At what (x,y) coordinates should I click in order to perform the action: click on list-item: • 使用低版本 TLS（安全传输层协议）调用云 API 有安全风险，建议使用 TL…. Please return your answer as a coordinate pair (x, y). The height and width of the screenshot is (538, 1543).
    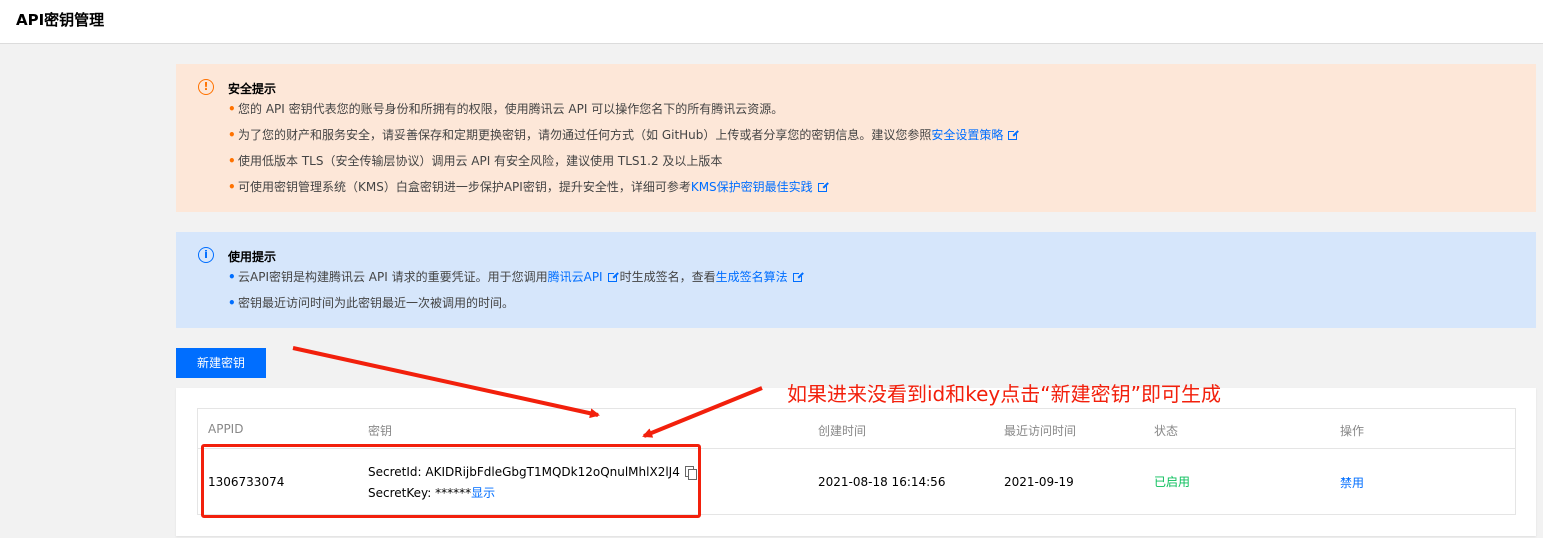
    Looking at the image, I should click on (475, 161).